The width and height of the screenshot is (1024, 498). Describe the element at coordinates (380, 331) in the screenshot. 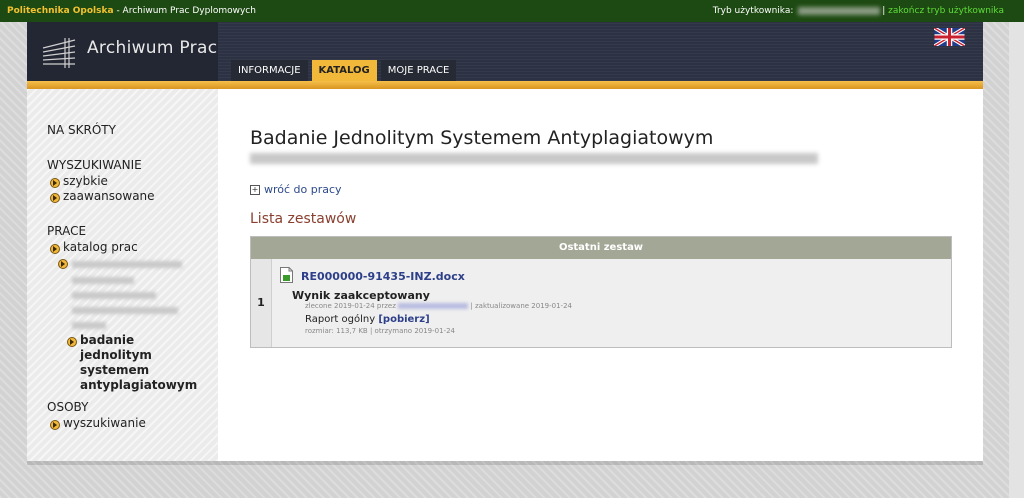

I see `report-size-info: rozmiar: 113,7 KB | otrzymano 2019-01-24` at that location.